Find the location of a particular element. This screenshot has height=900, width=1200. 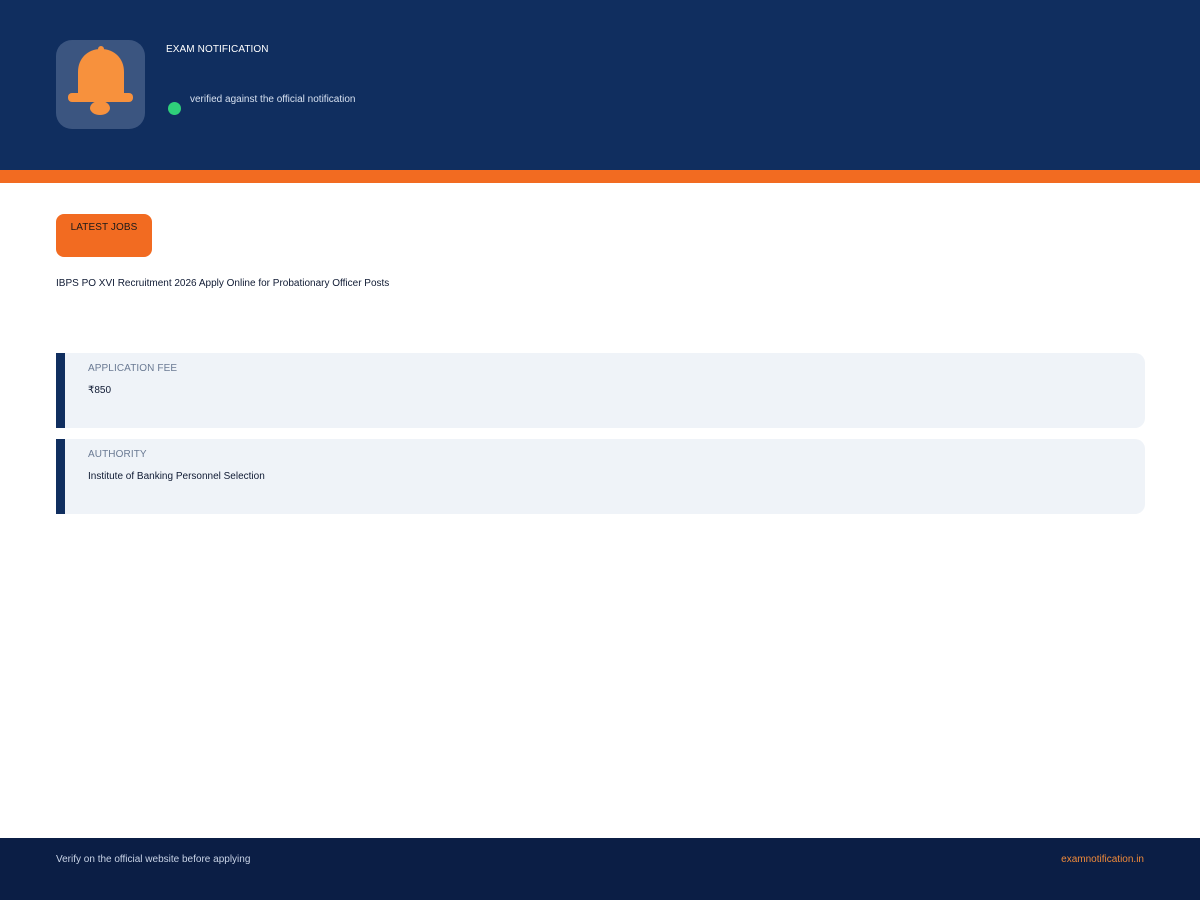

info-label: AUTHORITY is located at coordinates (117, 454).